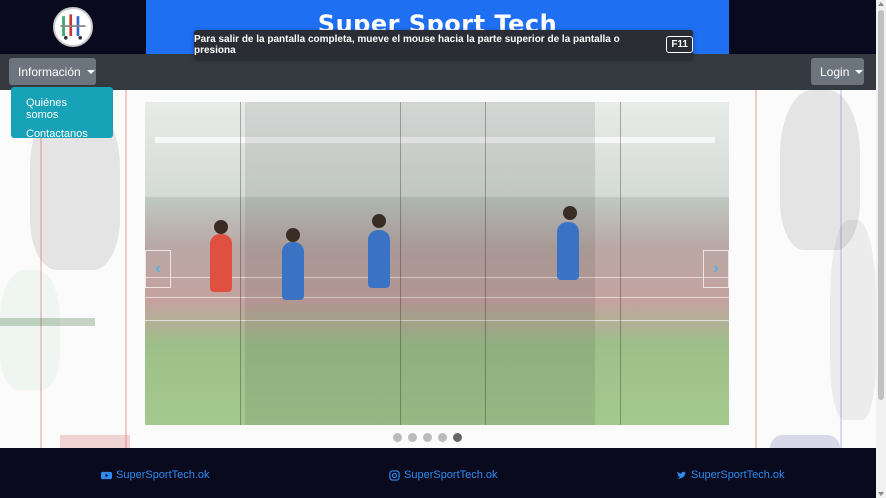  Describe the element at coordinates (679, 44) in the screenshot. I see `f11-key-badge: F11` at that location.